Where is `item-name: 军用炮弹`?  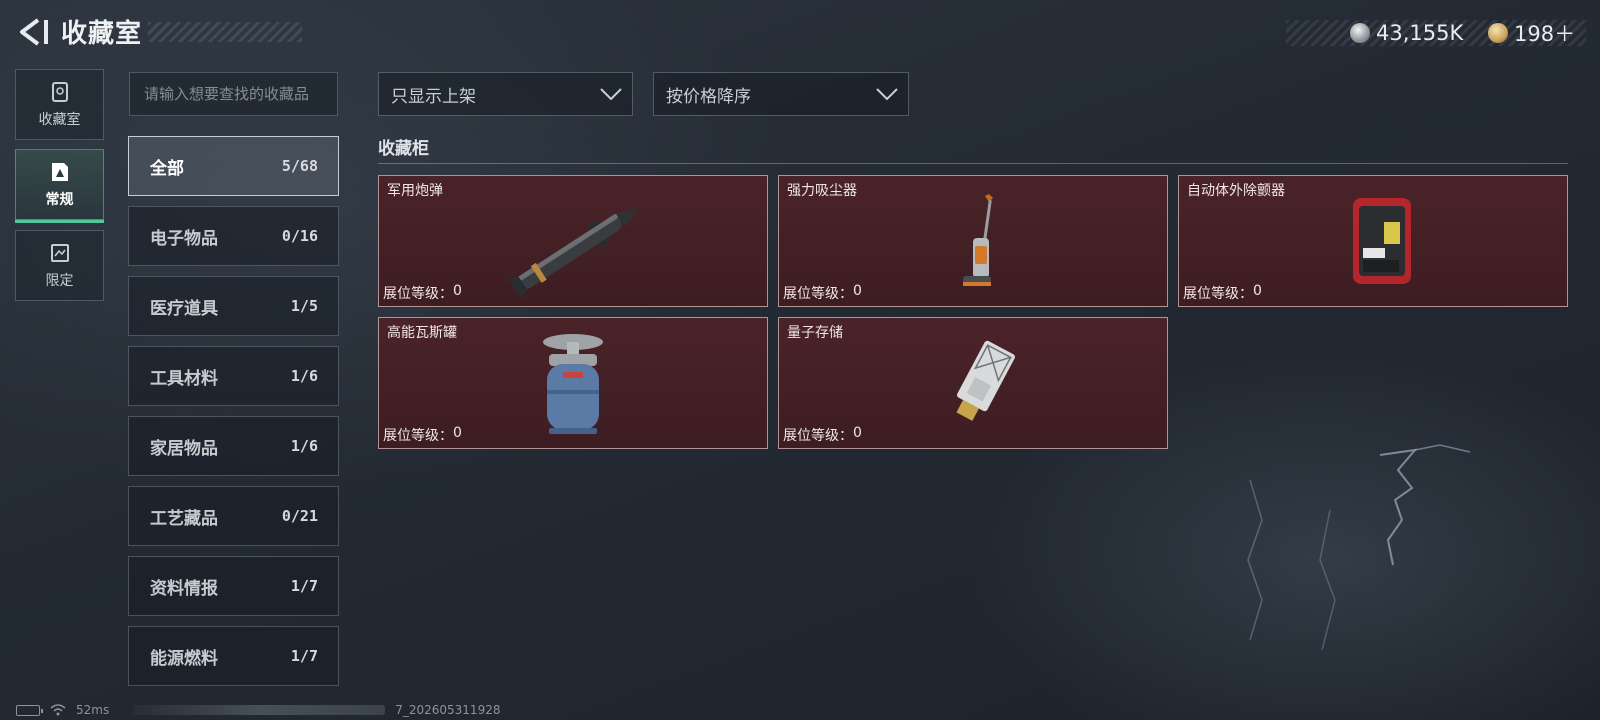
item-name: 军用炮弹 is located at coordinates (415, 191).